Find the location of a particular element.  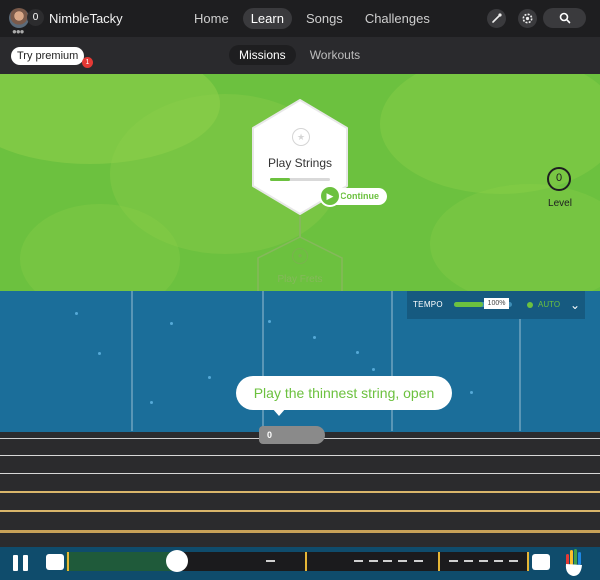

timeline-played is located at coordinates (121, 561).